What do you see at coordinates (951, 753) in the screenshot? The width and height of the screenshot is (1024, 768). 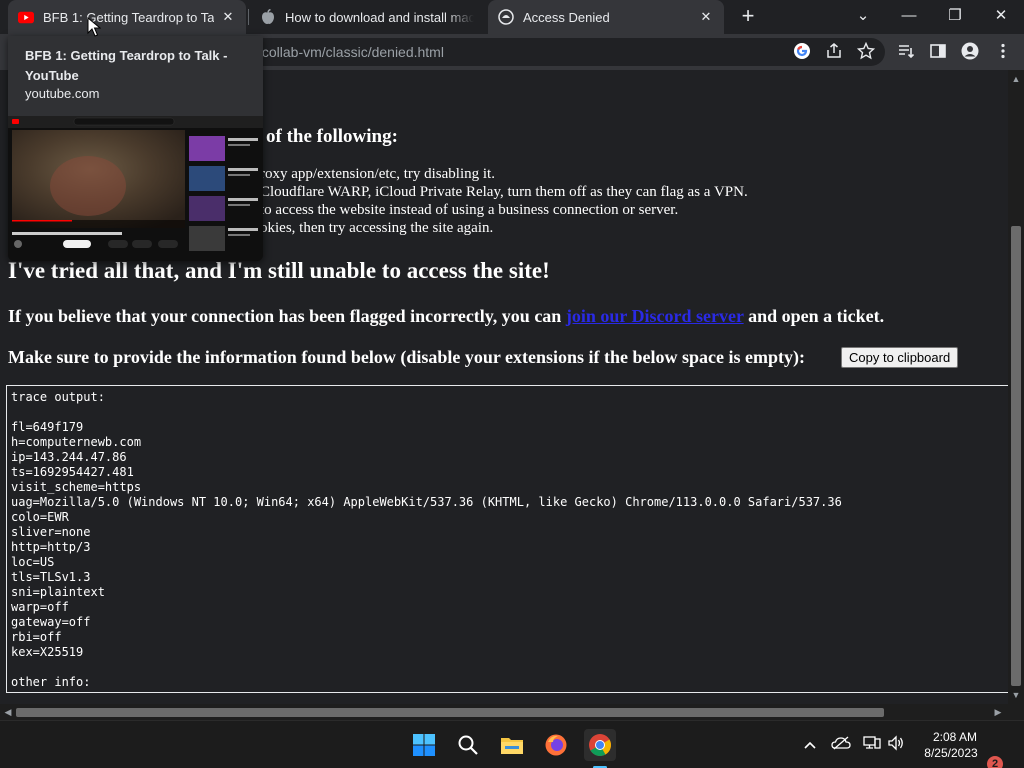 I see `clock-date: 8/25/2023` at bounding box center [951, 753].